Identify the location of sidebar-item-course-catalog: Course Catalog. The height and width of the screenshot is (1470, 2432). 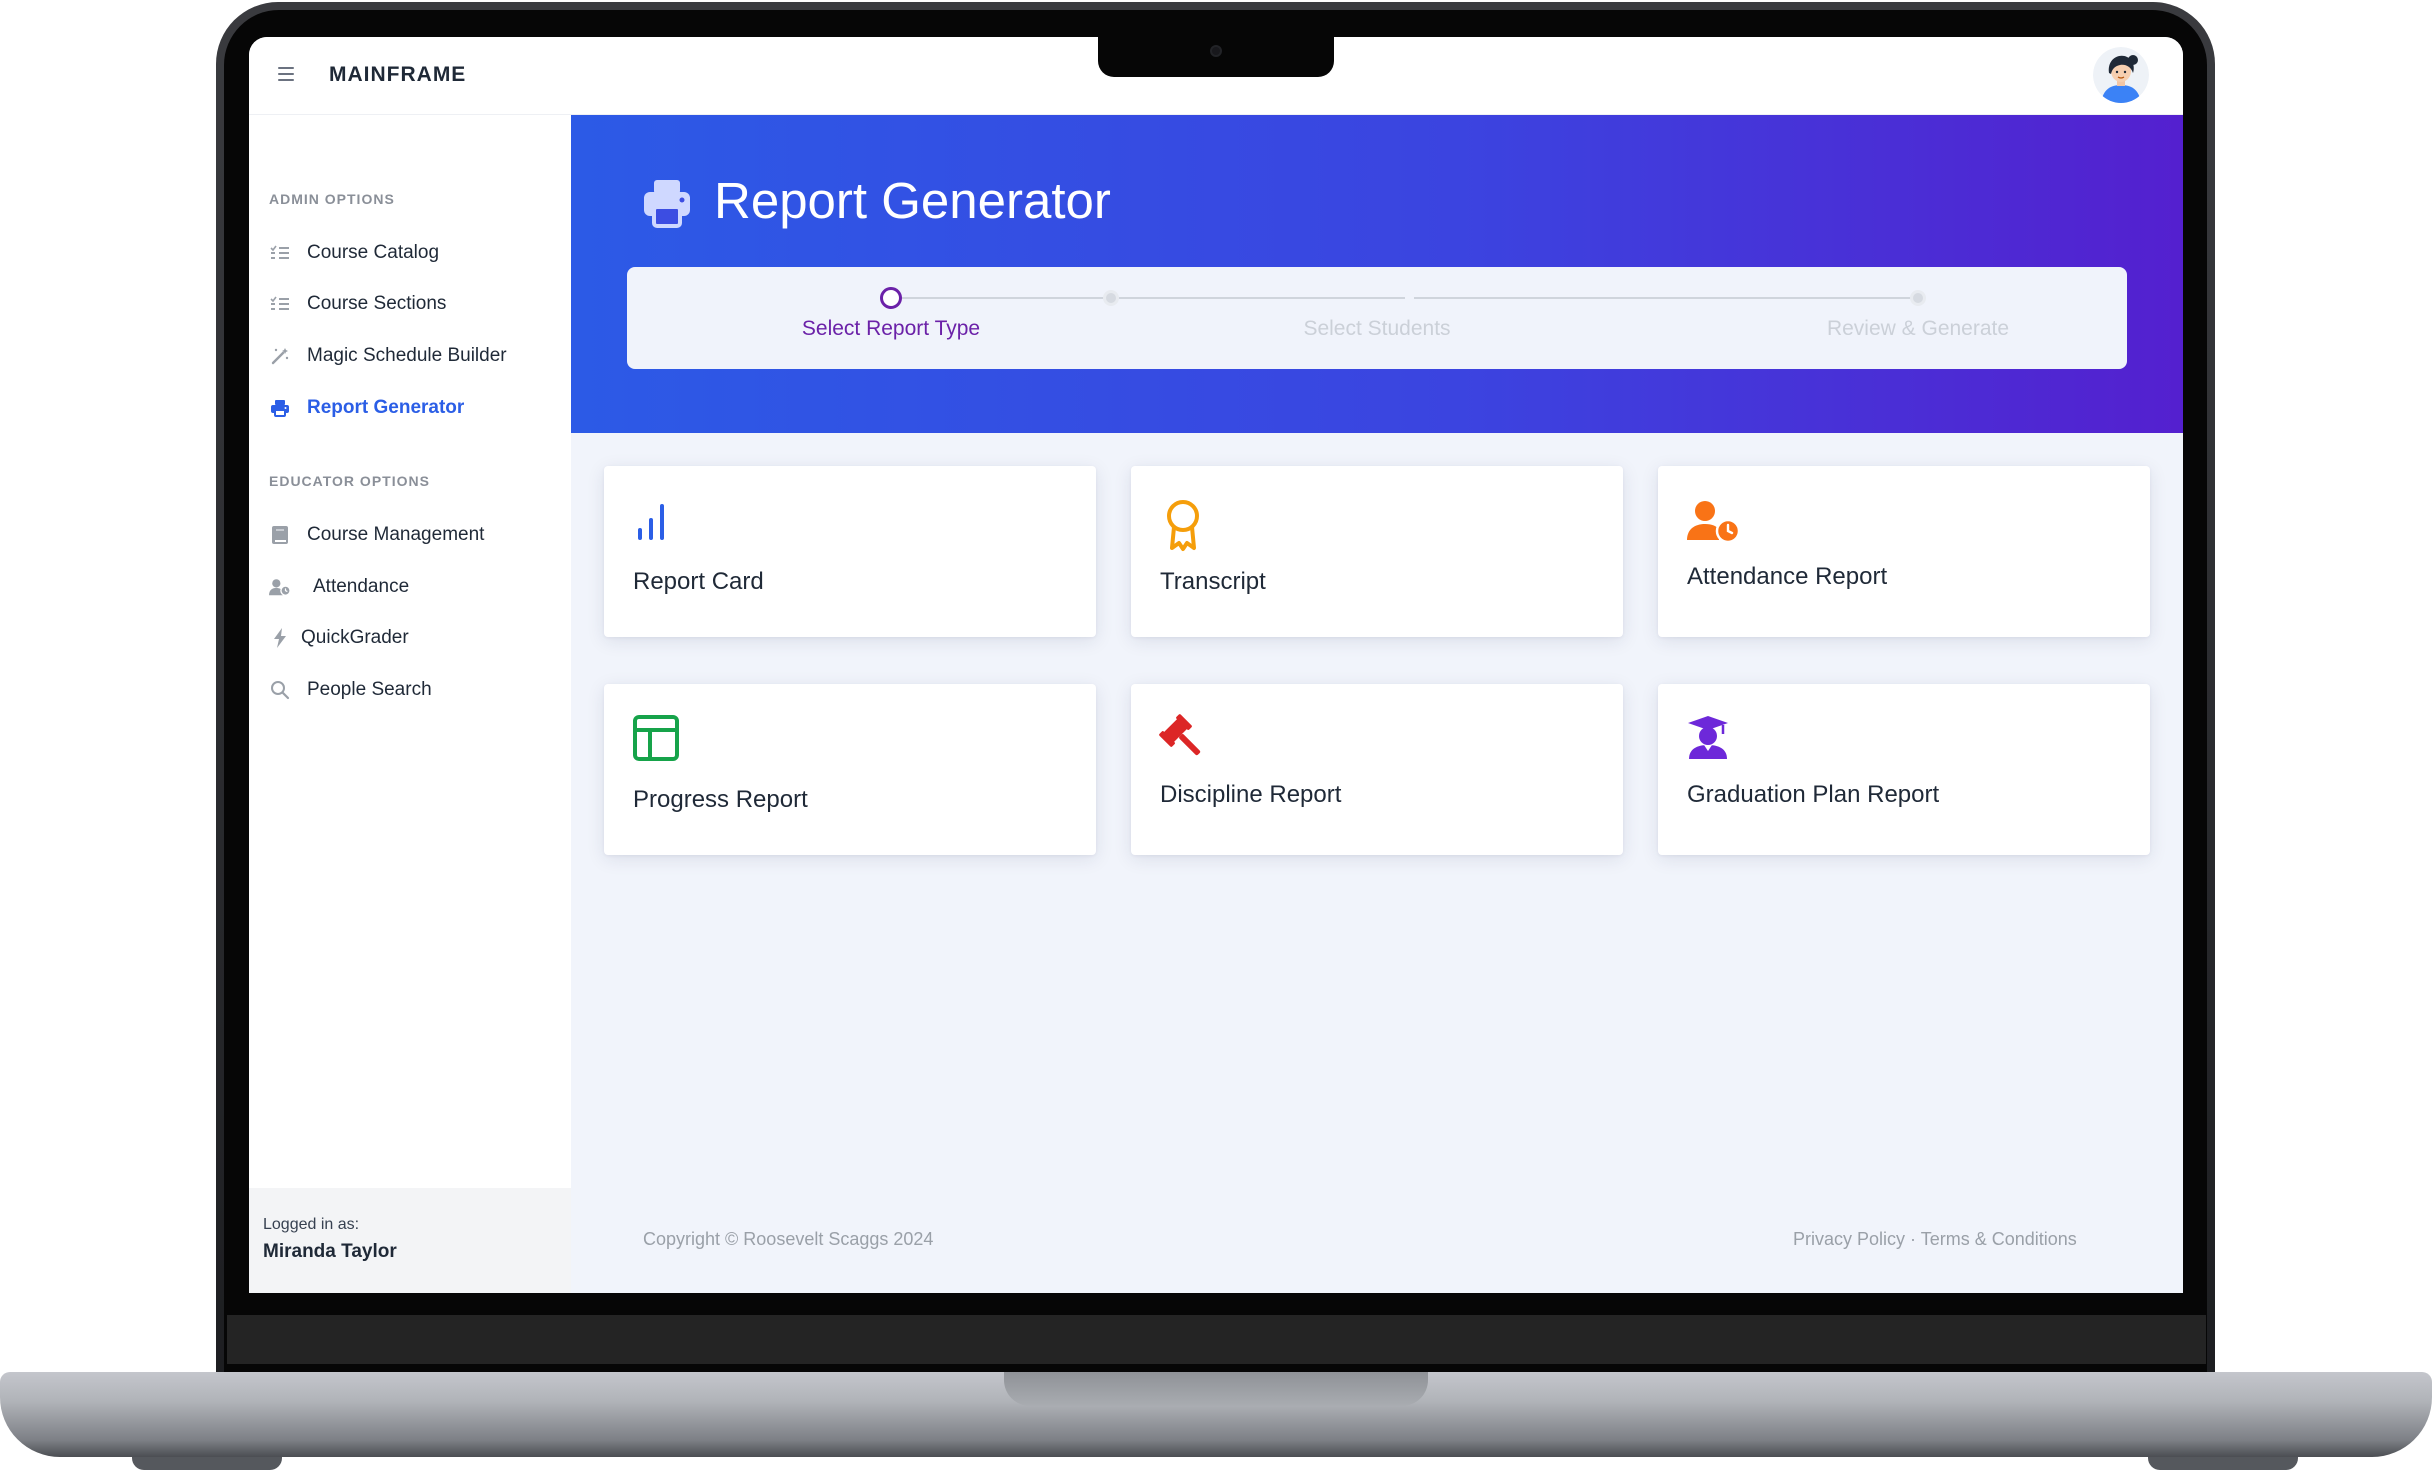
(354, 253).